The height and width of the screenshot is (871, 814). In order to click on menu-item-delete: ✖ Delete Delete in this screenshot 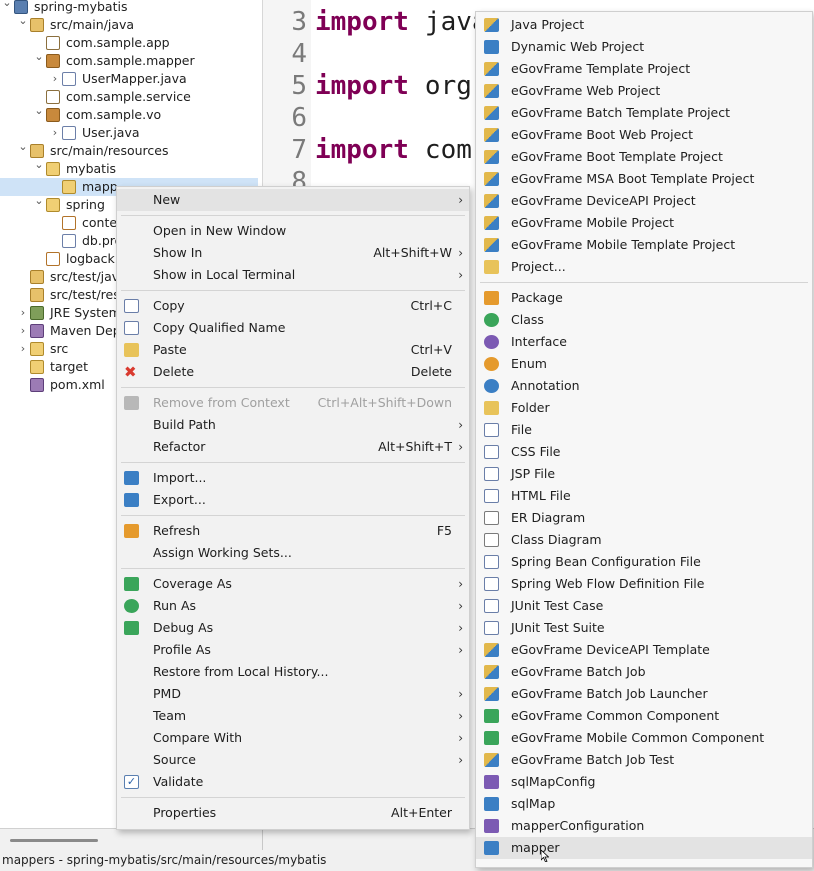, I will do `click(293, 372)`.